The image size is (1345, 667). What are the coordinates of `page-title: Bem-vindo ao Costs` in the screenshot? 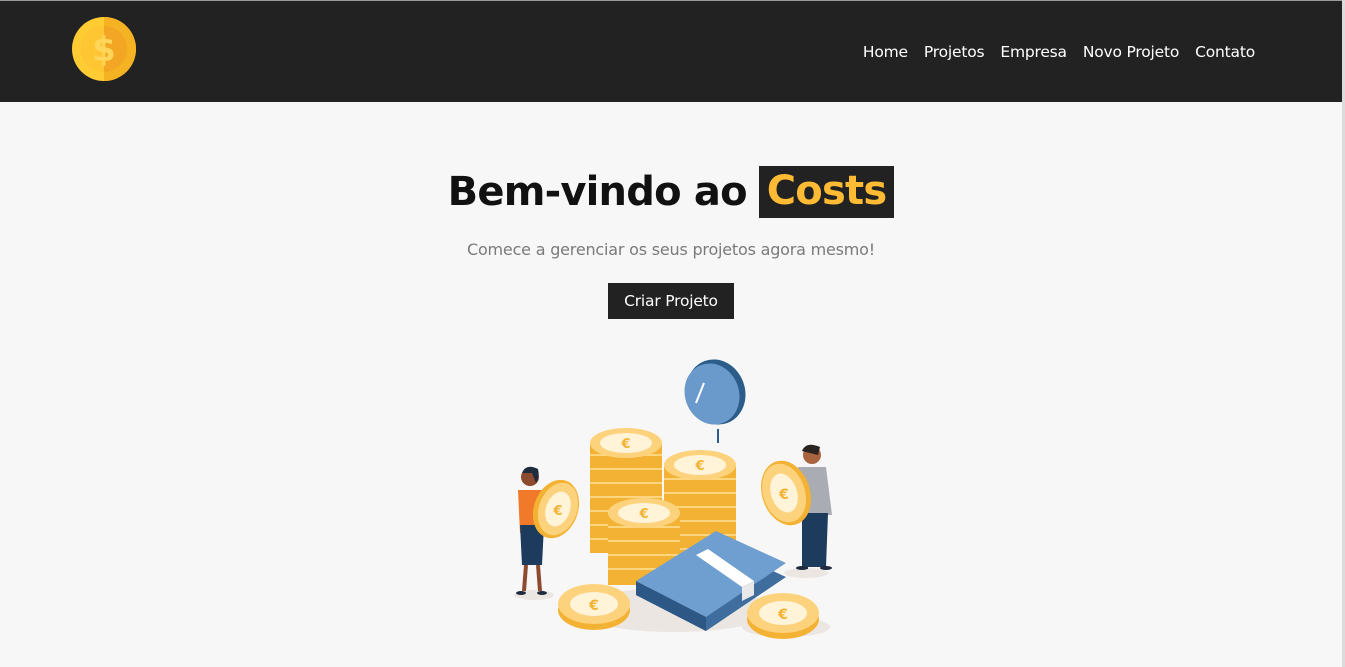 It's located at (671, 192).